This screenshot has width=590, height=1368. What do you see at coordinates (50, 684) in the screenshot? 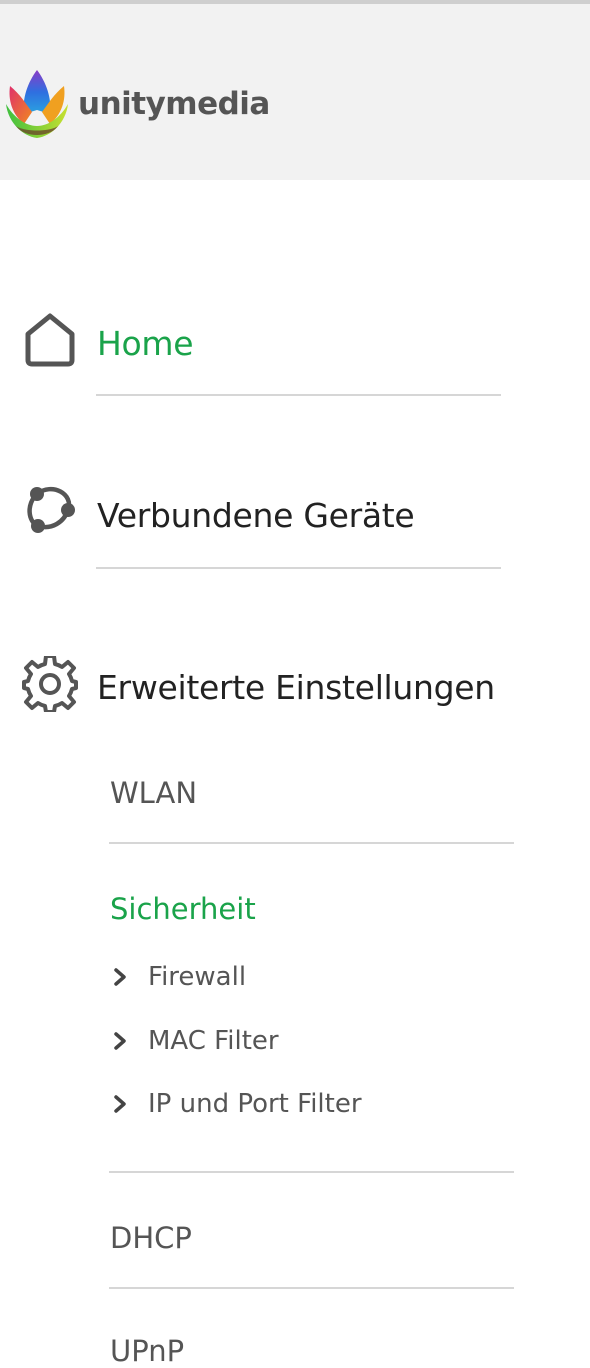
I see `gear-icon` at bounding box center [50, 684].